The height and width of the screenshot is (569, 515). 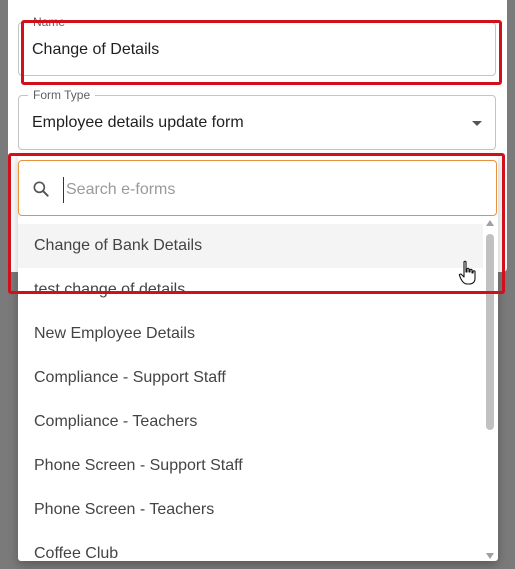 What do you see at coordinates (250, 378) in the screenshot?
I see `list-item: Compliance - Support Staff` at bounding box center [250, 378].